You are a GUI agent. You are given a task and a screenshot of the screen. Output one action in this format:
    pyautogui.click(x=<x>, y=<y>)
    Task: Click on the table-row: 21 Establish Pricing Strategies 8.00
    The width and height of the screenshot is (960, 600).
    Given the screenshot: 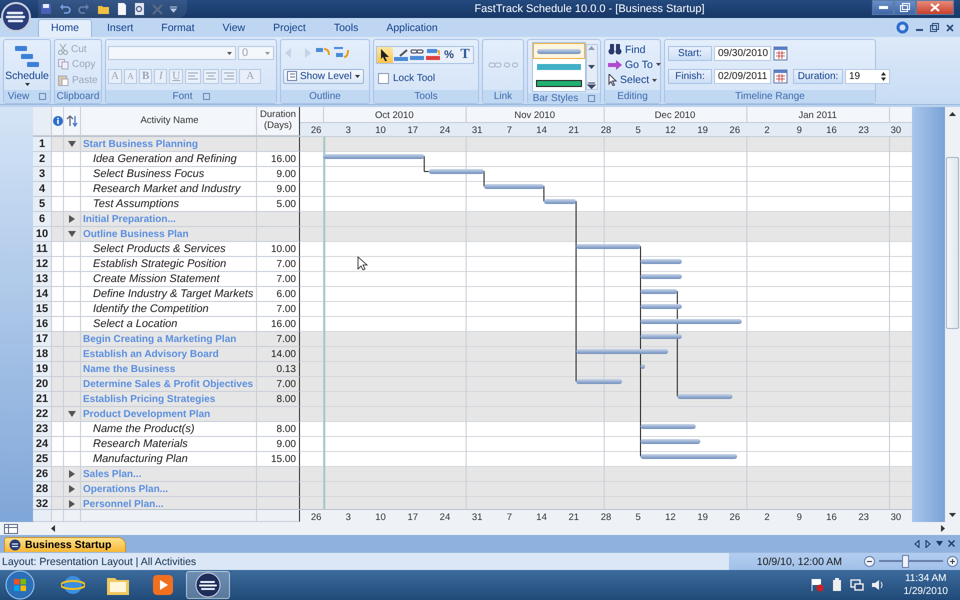 What is the action you would take?
    pyautogui.click(x=166, y=399)
    